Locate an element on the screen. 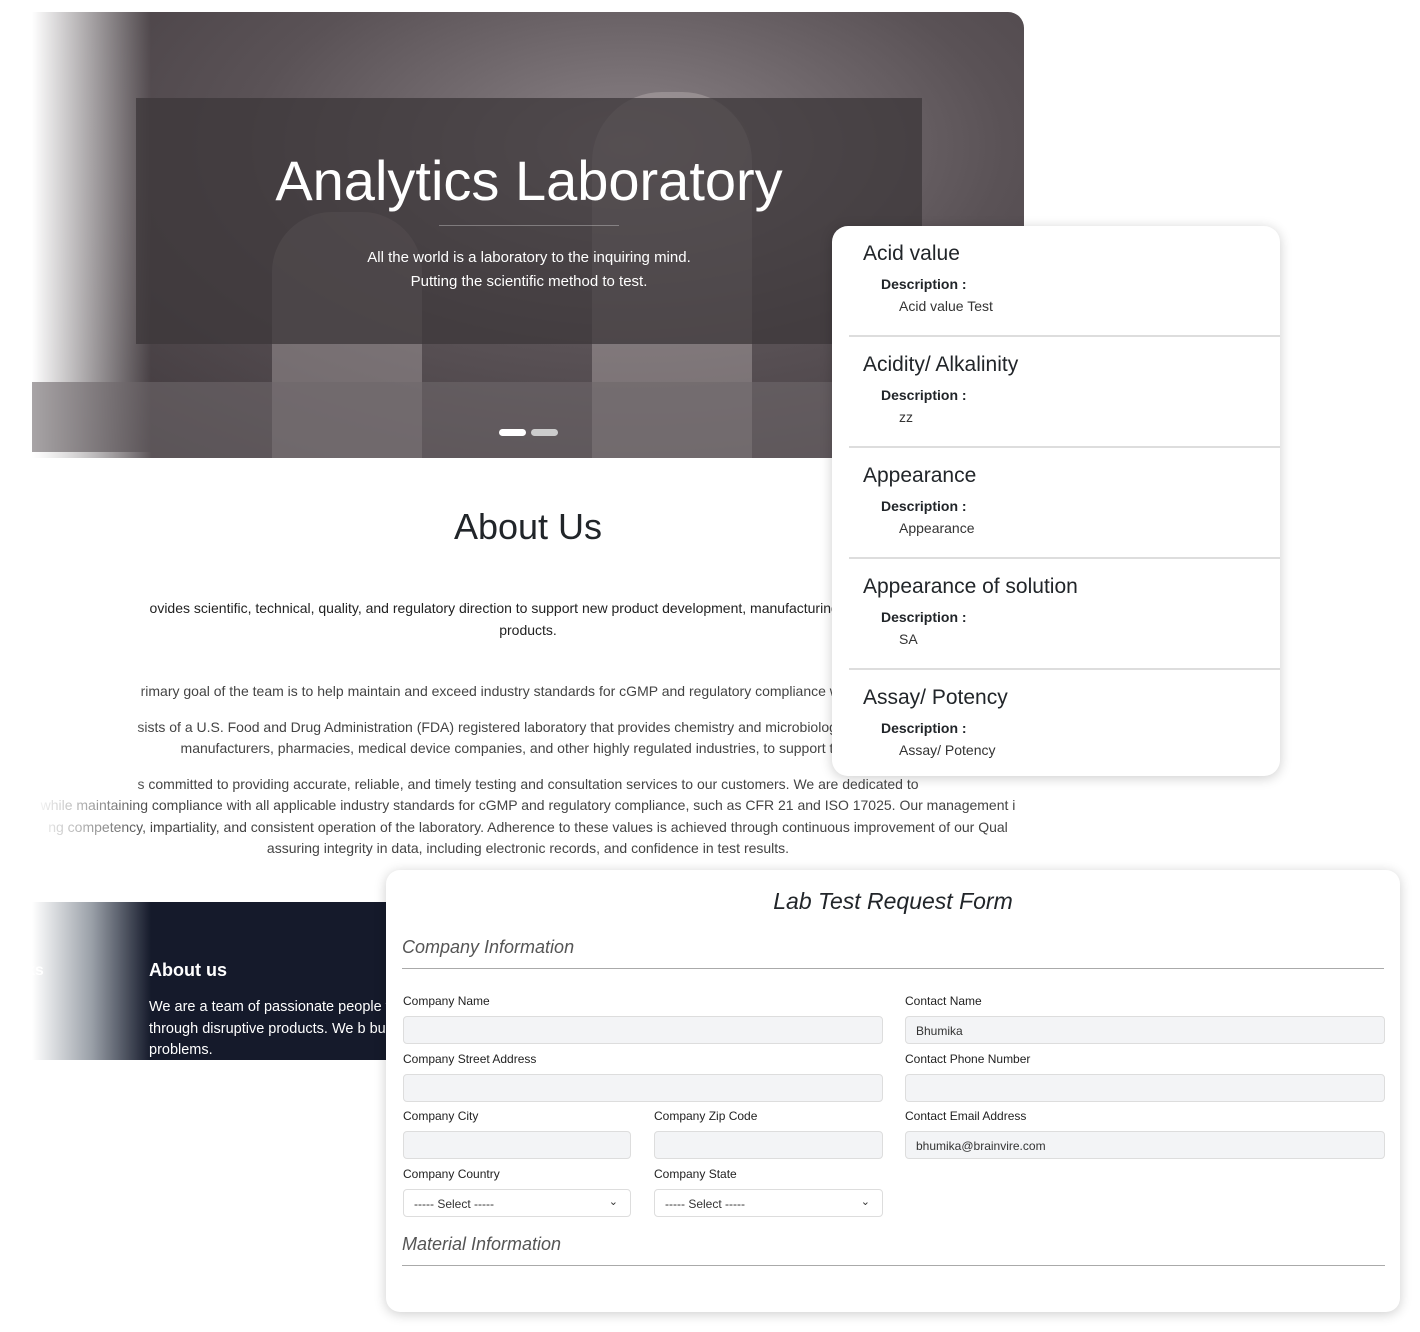 The height and width of the screenshot is (1332, 1420). label: Contact Name is located at coordinates (943, 1001).